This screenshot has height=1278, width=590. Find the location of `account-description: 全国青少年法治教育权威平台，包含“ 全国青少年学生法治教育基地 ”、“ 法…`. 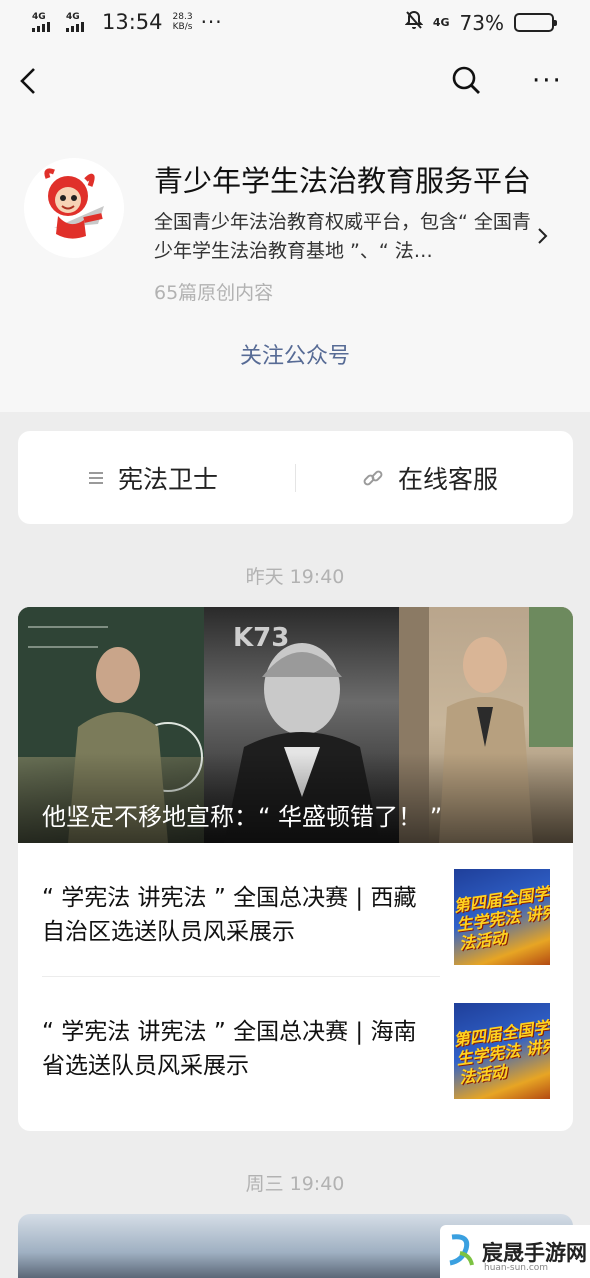

account-description: 全国青少年法治教育权威平台，包含“ 全国青少年学生法治教育基地 ”、“ 法… is located at coordinates (344, 237).